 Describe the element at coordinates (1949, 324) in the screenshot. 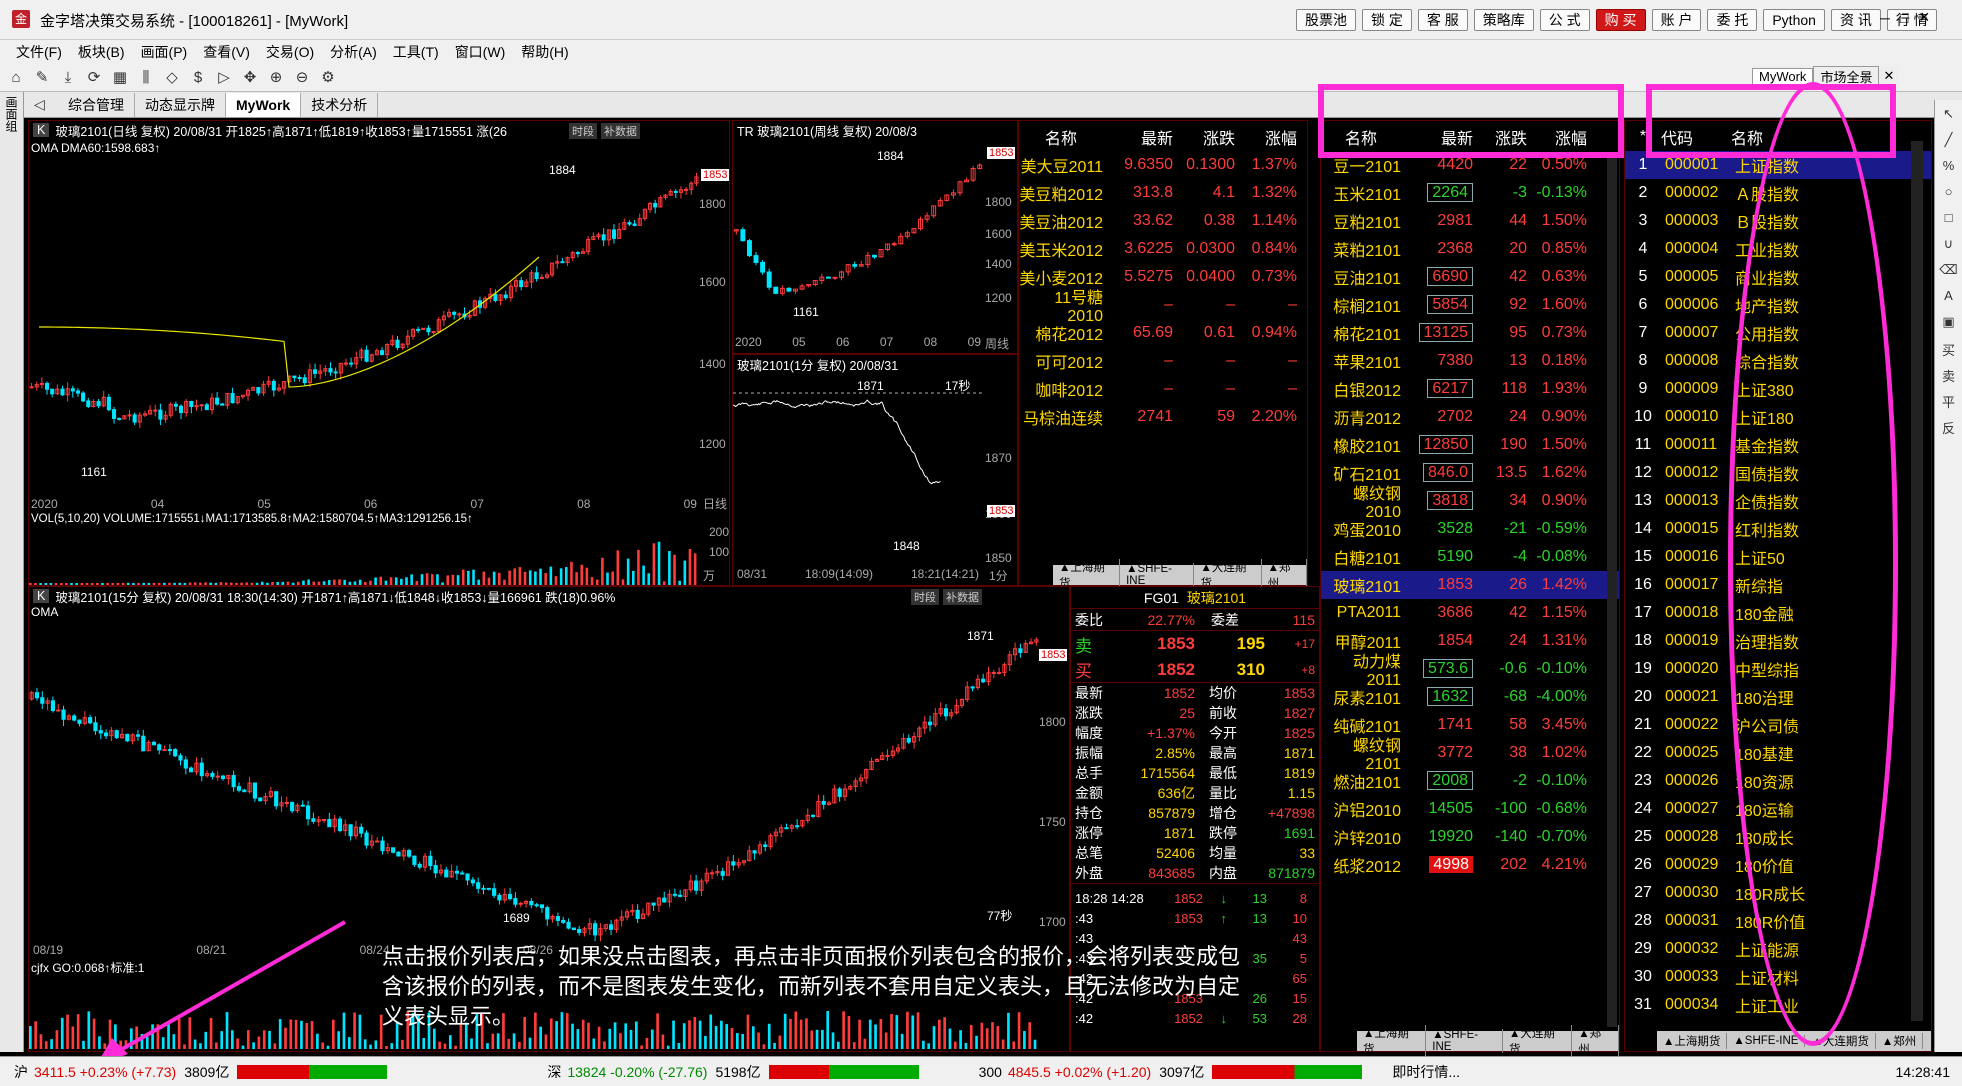

I see `save-icon: ▣` at that location.